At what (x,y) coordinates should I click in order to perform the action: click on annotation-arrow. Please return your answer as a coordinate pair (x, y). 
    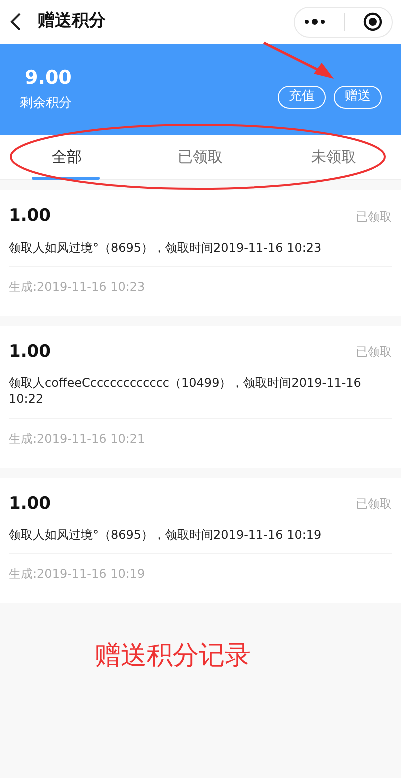
    Looking at the image, I should click on (298, 60).